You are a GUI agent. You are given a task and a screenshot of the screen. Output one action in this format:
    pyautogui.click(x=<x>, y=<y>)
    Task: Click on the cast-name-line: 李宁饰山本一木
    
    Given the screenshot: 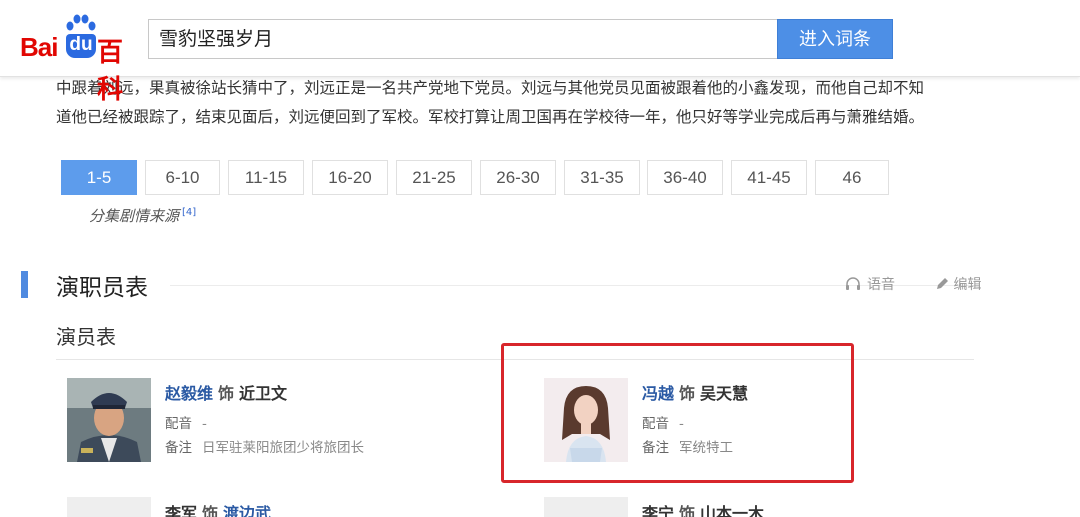 What is the action you would take?
    pyautogui.click(x=703, y=508)
    